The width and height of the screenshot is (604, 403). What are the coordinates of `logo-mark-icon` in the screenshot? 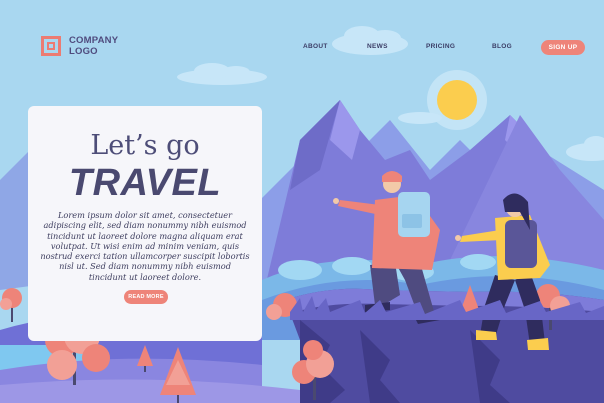 It's located at (51, 46).